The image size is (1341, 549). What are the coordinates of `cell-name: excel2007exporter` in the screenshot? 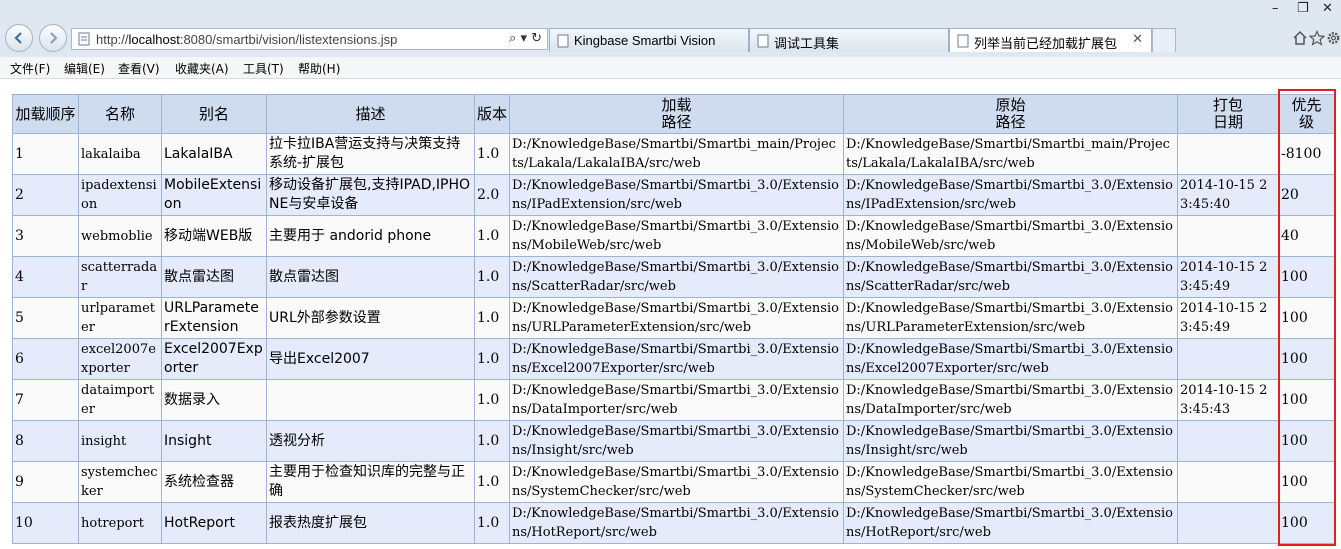 It's located at (120, 359).